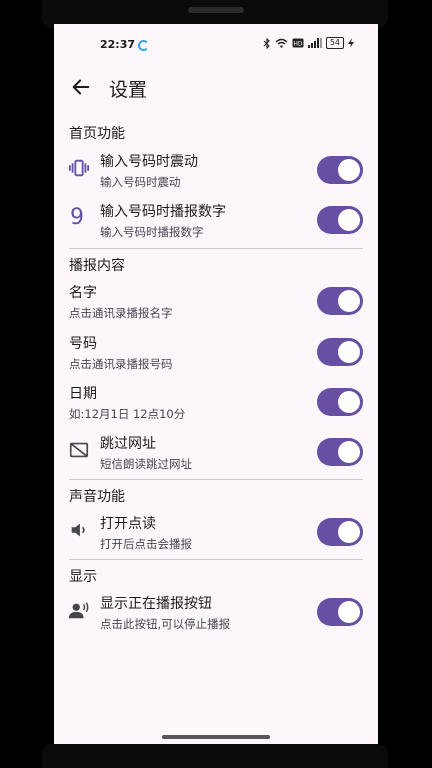 The height and width of the screenshot is (768, 432). What do you see at coordinates (128, 524) in the screenshot?
I see `setting-title: 打开点读` at bounding box center [128, 524].